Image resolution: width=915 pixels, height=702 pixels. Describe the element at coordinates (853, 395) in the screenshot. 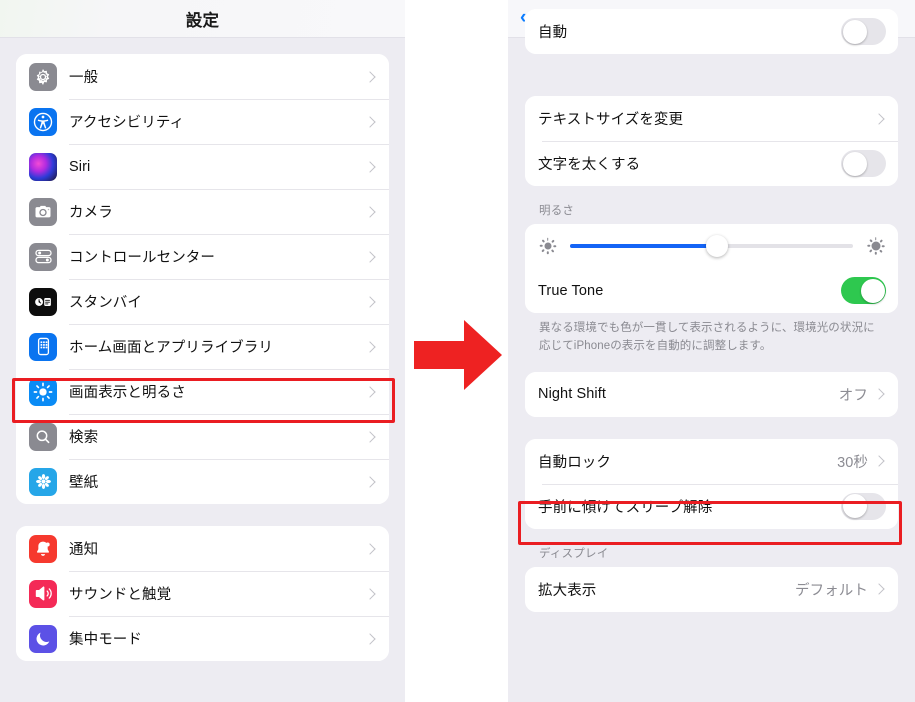

I see `night-shift-value: オフ` at that location.